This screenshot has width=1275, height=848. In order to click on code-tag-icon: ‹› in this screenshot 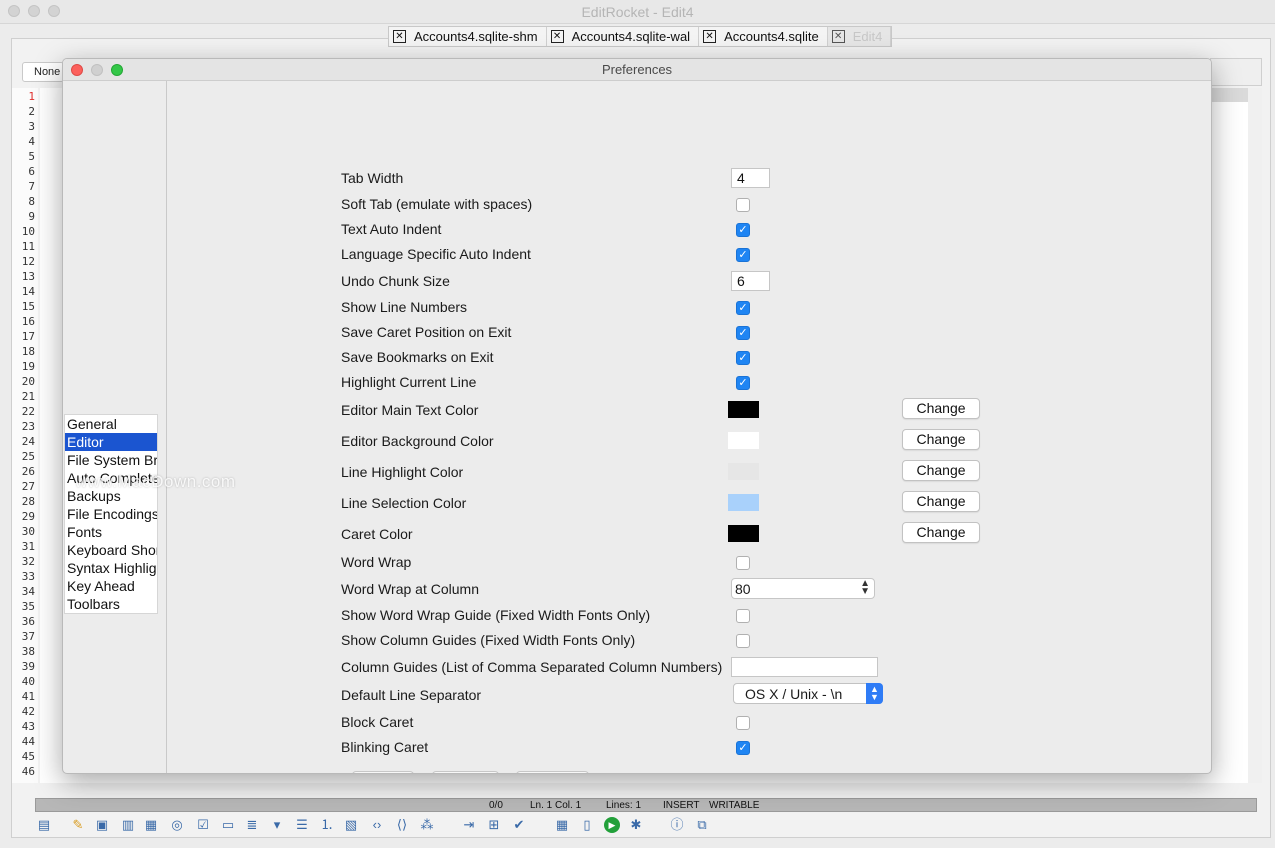, I will do `click(377, 825)`.